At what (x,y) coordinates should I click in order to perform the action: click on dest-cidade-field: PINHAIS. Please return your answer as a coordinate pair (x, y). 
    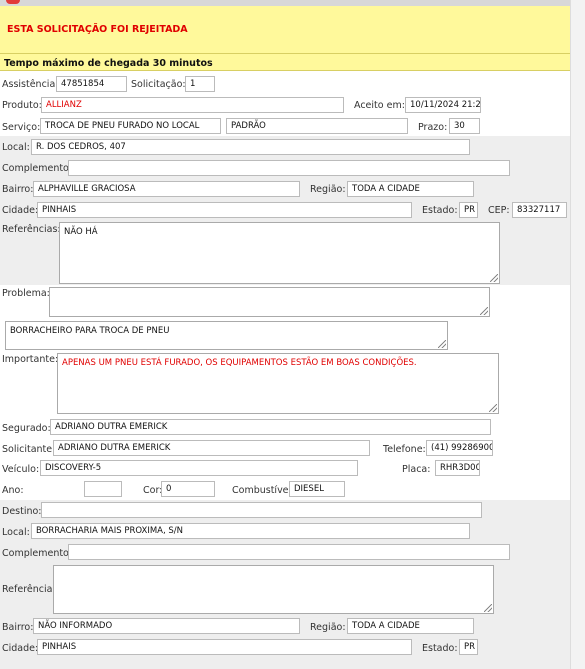
    Looking at the image, I should click on (224, 647).